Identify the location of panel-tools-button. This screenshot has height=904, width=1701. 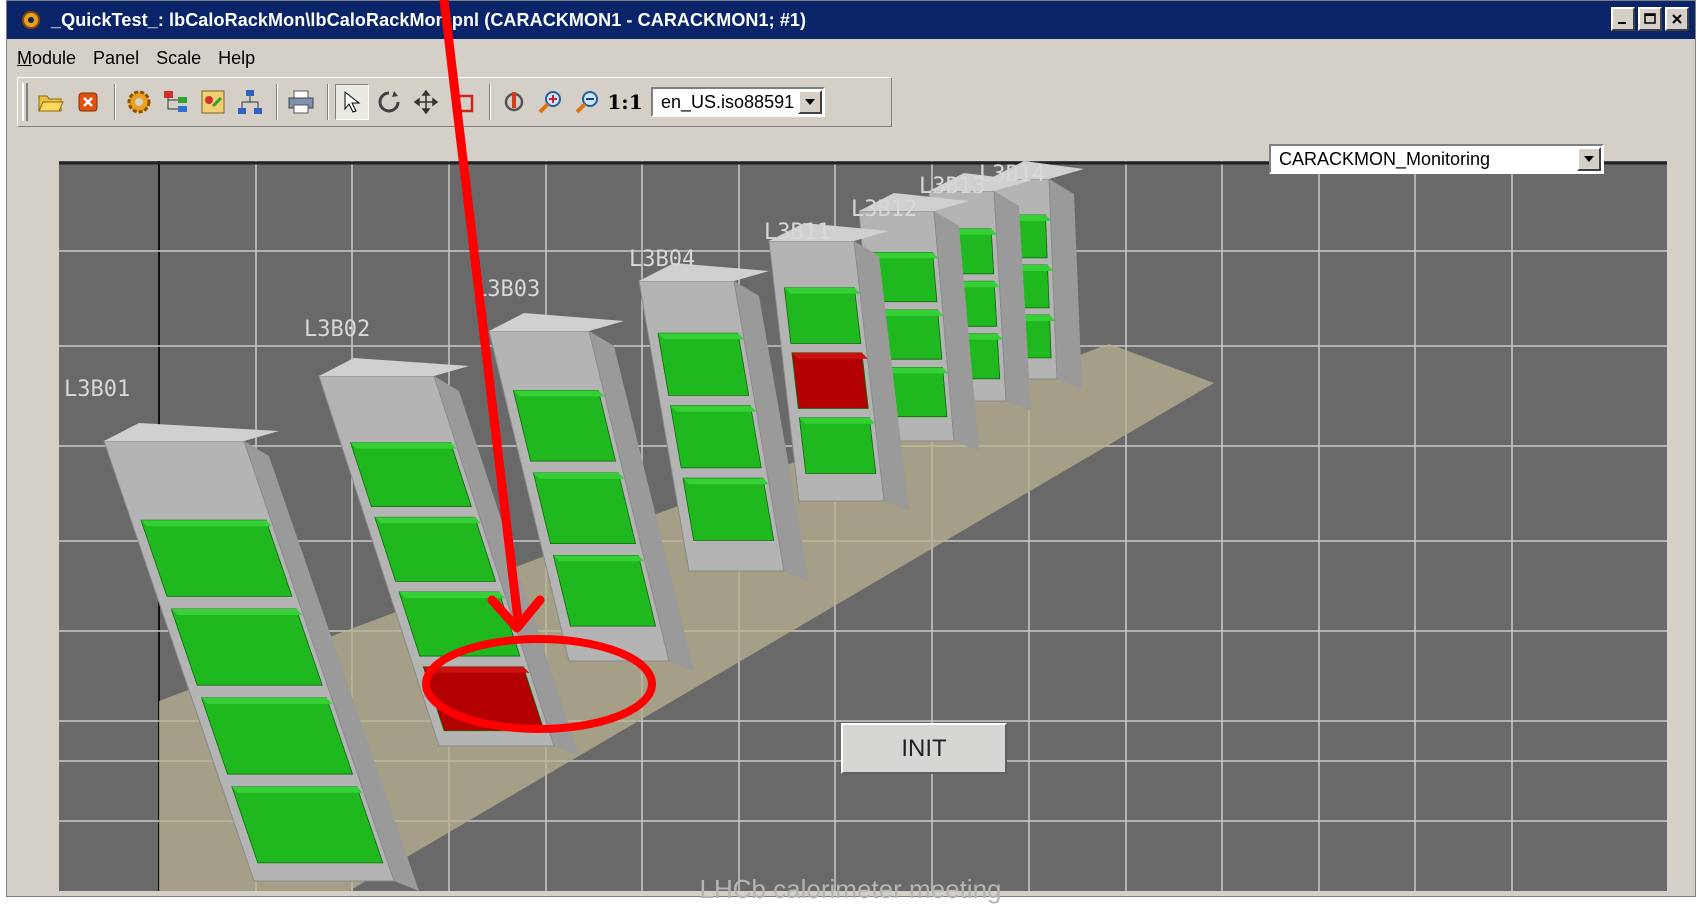
(213, 102).